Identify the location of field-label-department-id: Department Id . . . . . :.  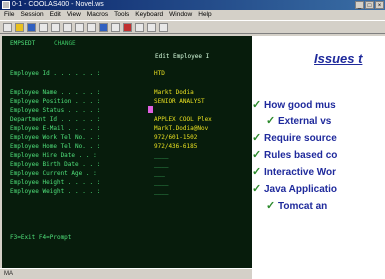
(55, 119).